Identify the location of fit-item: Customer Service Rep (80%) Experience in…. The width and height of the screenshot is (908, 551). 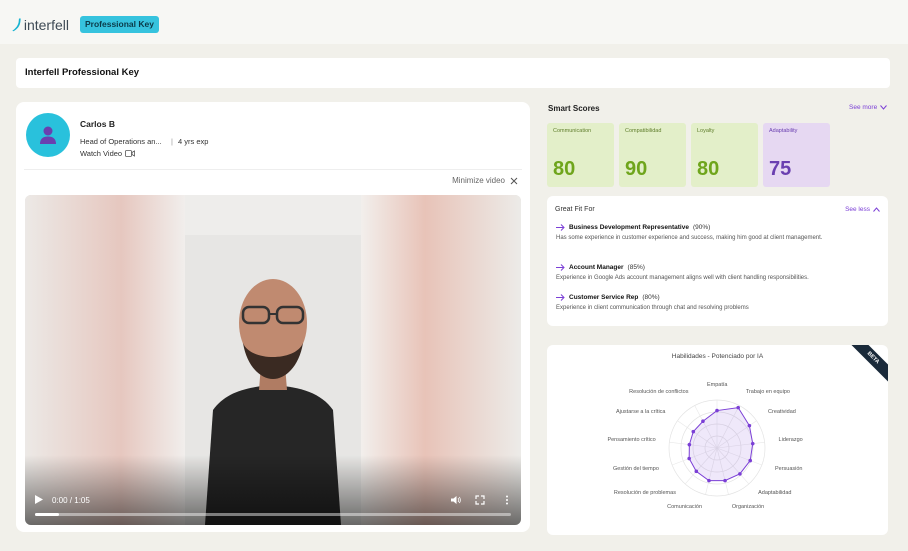
(719, 304).